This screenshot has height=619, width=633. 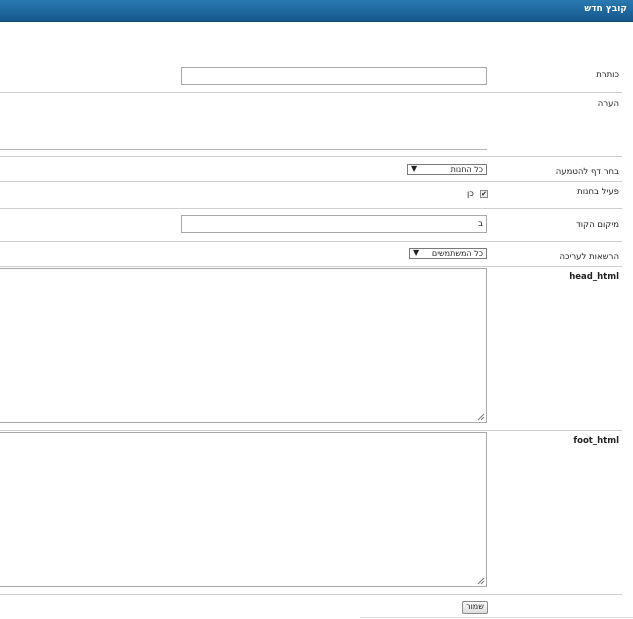 What do you see at coordinates (484, 194) in the screenshot?
I see `active-checkbox: ✔` at bounding box center [484, 194].